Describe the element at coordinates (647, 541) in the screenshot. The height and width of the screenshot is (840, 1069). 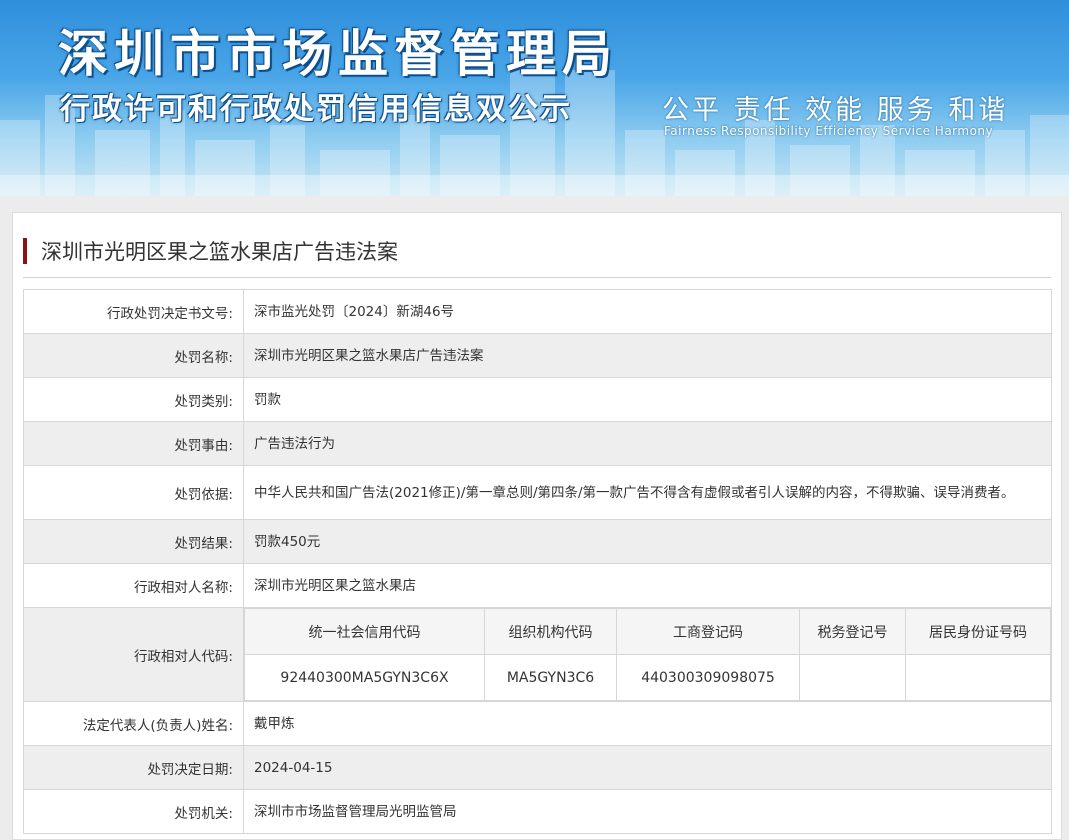
I see `row-value: 罚款450元` at that location.